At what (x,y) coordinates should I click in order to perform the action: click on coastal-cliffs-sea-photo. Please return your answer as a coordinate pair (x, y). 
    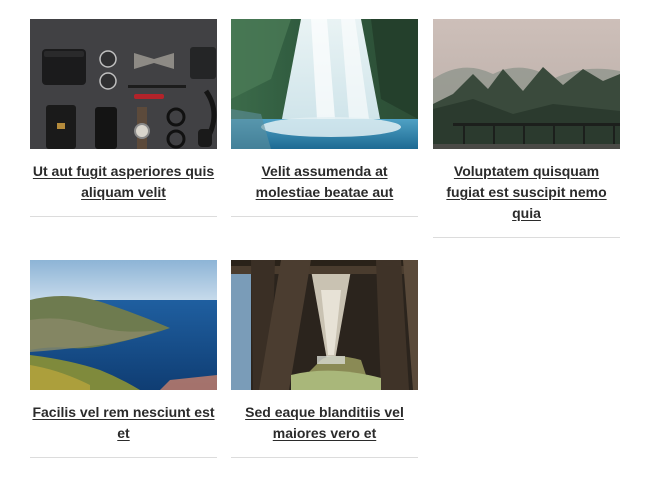
    Looking at the image, I should click on (123, 325).